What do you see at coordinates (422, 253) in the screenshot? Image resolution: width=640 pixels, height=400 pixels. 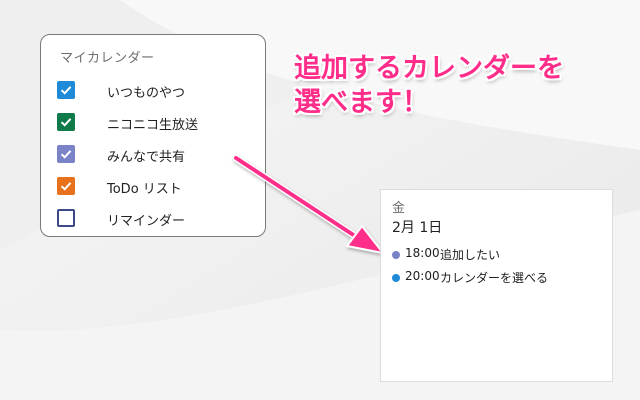 I see `event-time: 18:00` at bounding box center [422, 253].